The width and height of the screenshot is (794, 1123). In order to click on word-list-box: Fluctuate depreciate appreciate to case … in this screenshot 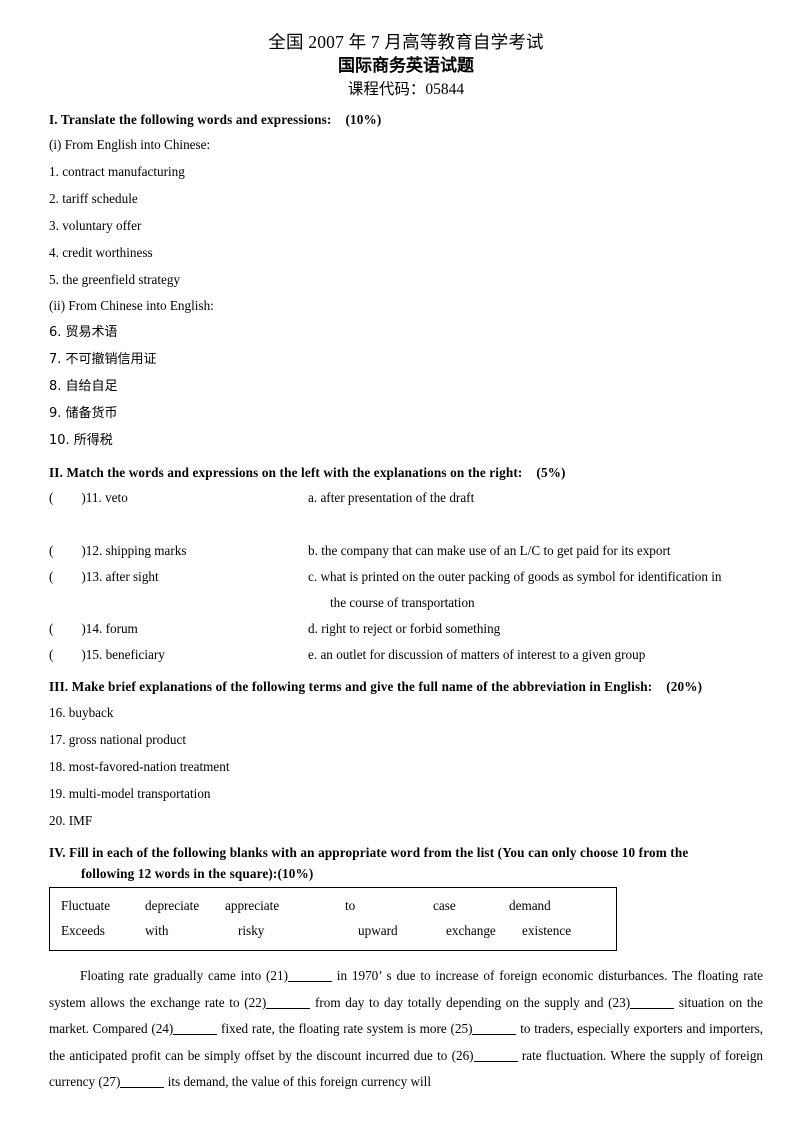, I will do `click(333, 919)`.